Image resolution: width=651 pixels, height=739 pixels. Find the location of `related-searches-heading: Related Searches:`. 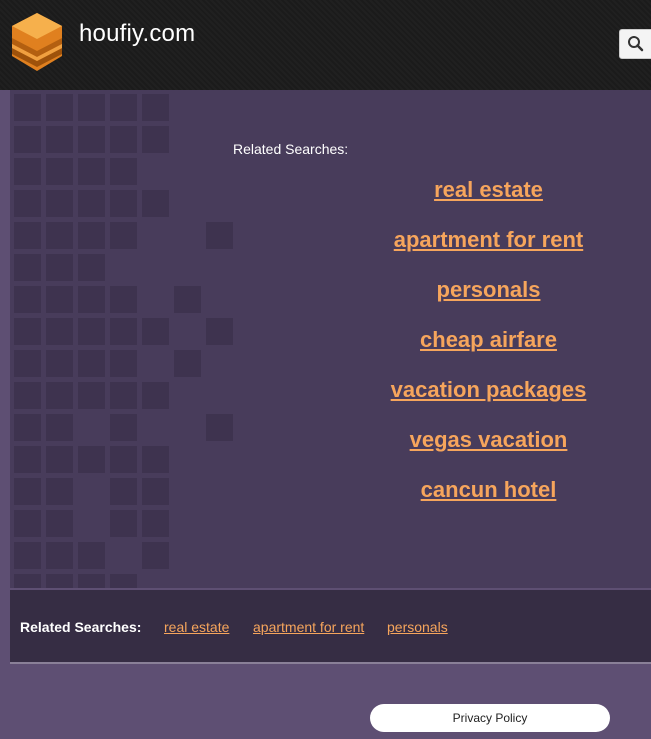

related-searches-heading: Related Searches: is located at coordinates (291, 149).